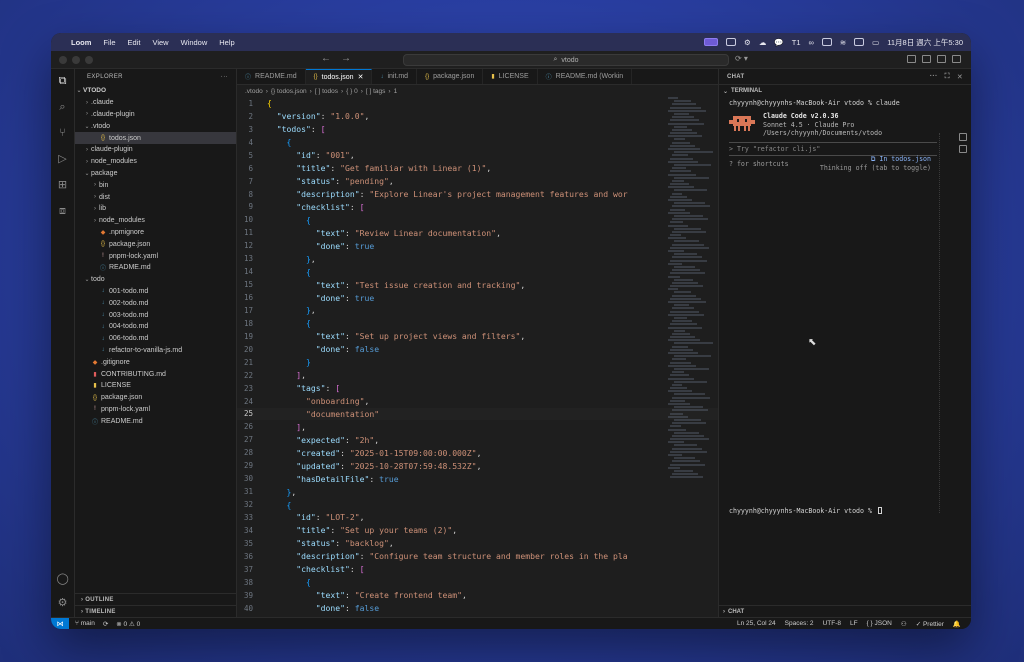 This screenshot has width=1024, height=662. Describe the element at coordinates (155, 197) in the screenshot. I see `tree-folder: › dist` at that location.